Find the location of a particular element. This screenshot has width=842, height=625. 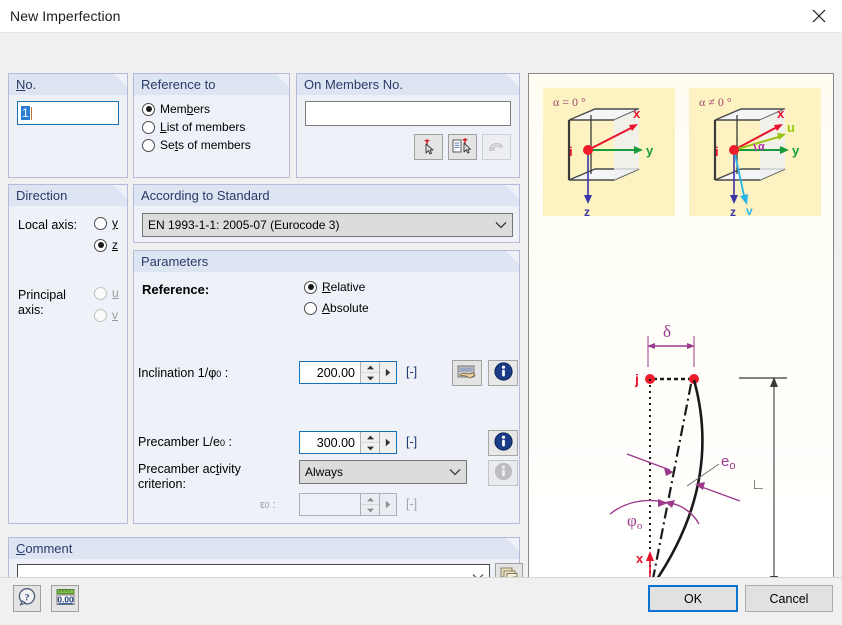

radio-local-axis-y: y is located at coordinates (106, 223).